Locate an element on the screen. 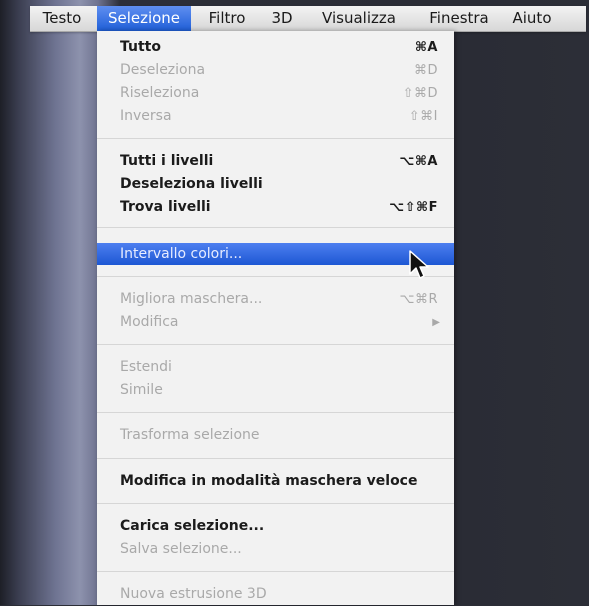  menu-item-shortcut: ⌘D is located at coordinates (425, 70).